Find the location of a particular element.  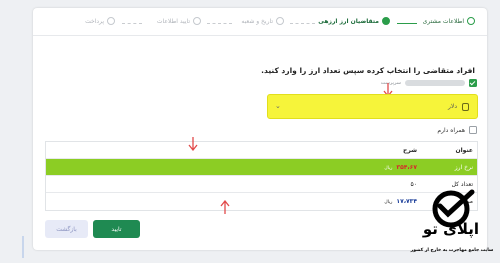

confirm-button: تایید is located at coordinates (116, 229).